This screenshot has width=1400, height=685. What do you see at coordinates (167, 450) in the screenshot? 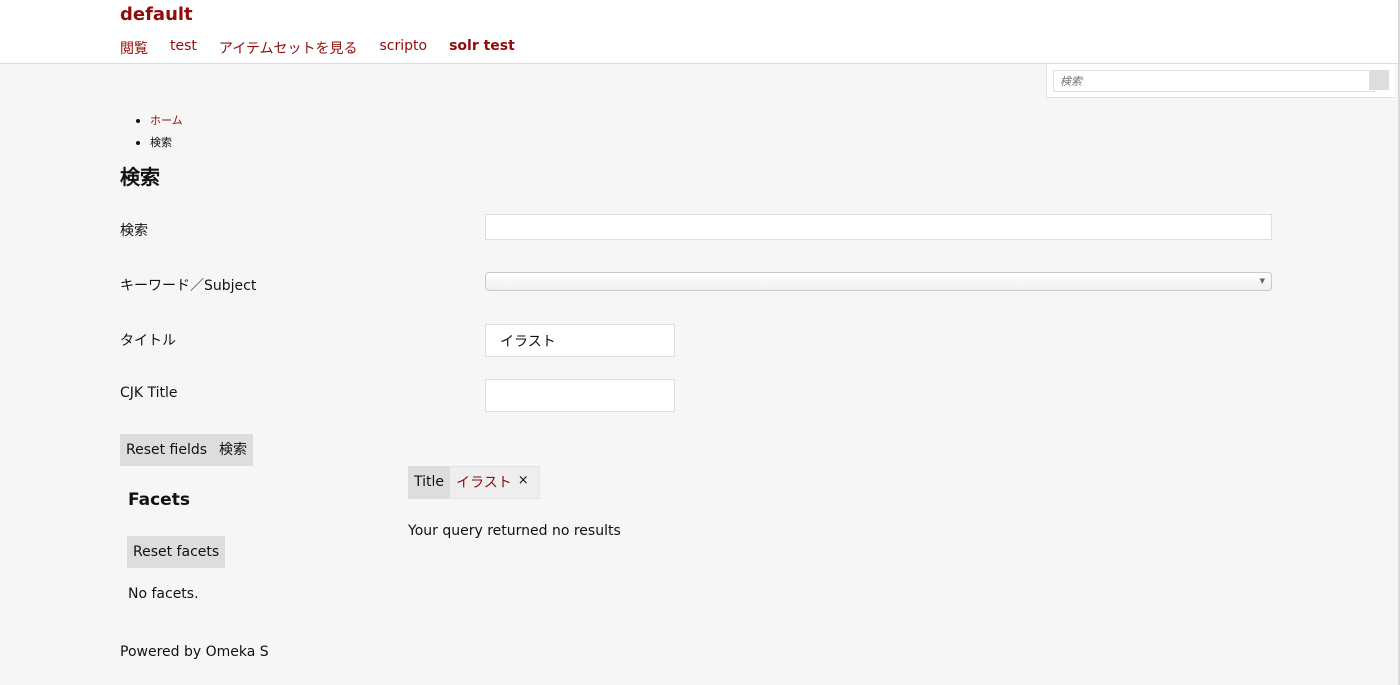
I see `reset-fields-button: Reset fields` at bounding box center [167, 450].